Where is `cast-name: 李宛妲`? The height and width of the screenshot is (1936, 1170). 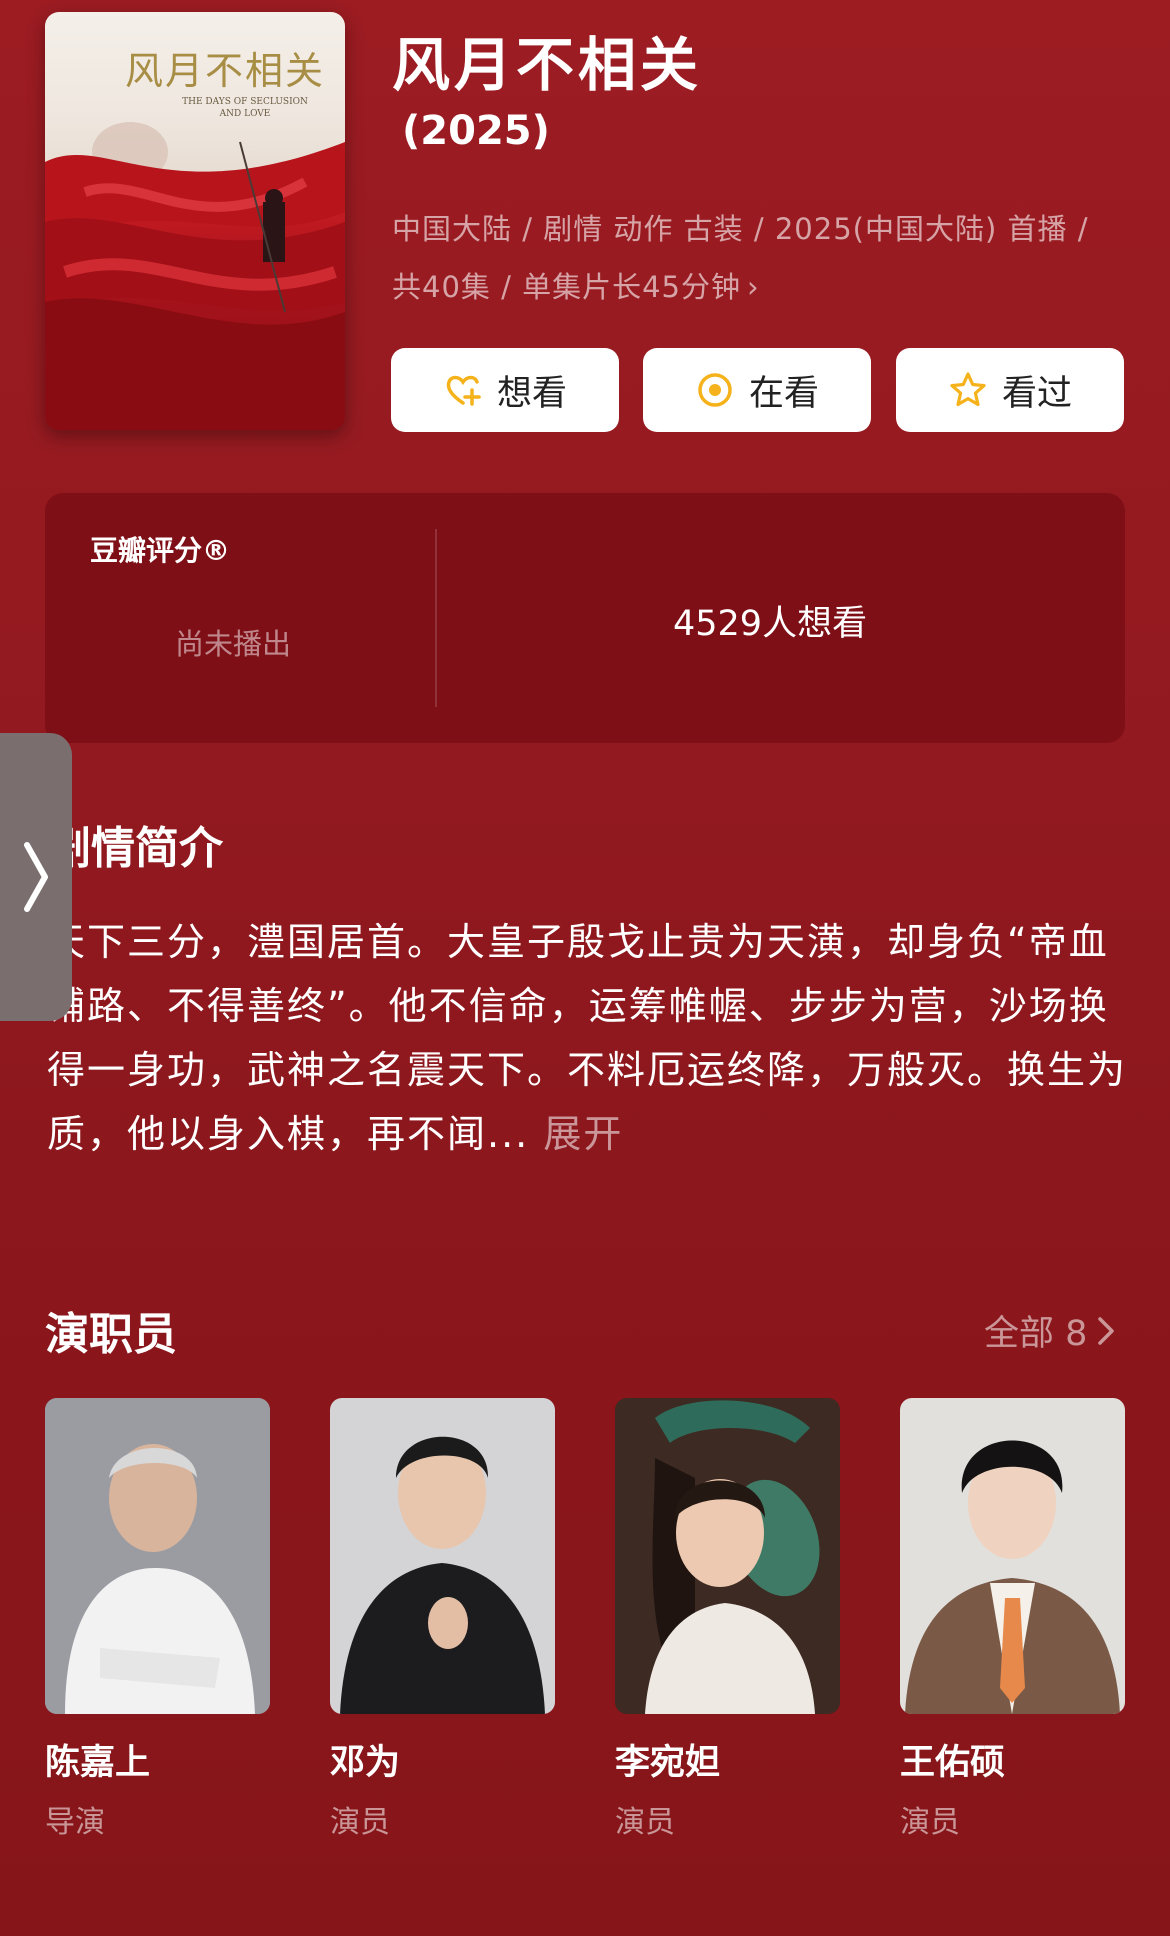 cast-name: 李宛妲 is located at coordinates (668, 1763).